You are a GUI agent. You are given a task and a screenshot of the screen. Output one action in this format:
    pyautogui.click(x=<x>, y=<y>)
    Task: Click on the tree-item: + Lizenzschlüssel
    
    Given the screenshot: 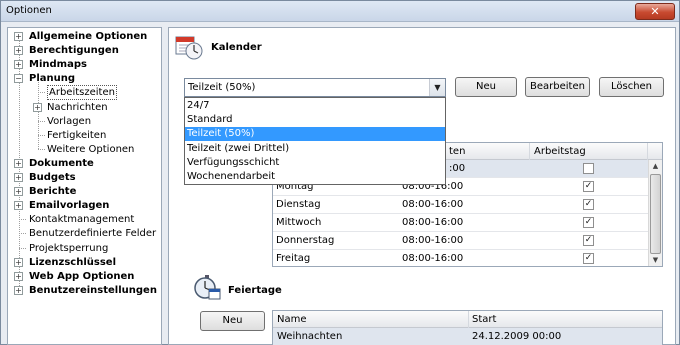 What is the action you would take?
    pyautogui.click(x=84, y=262)
    